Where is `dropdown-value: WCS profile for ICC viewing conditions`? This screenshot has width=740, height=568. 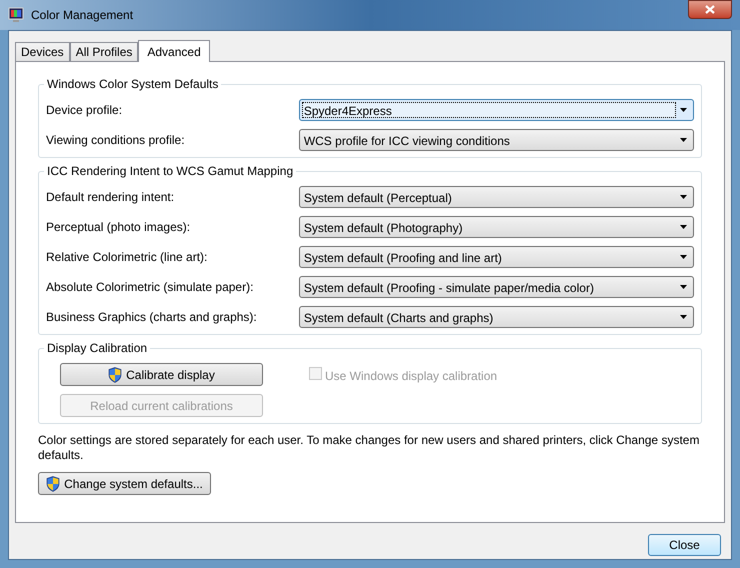
dropdown-value: WCS profile for ICC viewing conditions is located at coordinates (406, 140).